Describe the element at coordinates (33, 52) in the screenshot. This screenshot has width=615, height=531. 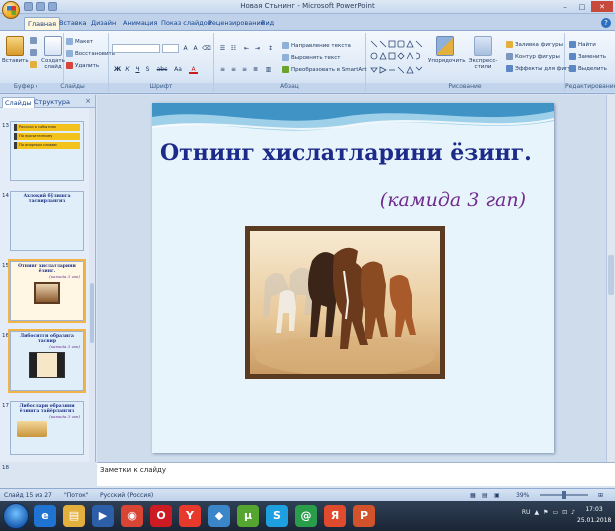
I see `copy-button` at that location.